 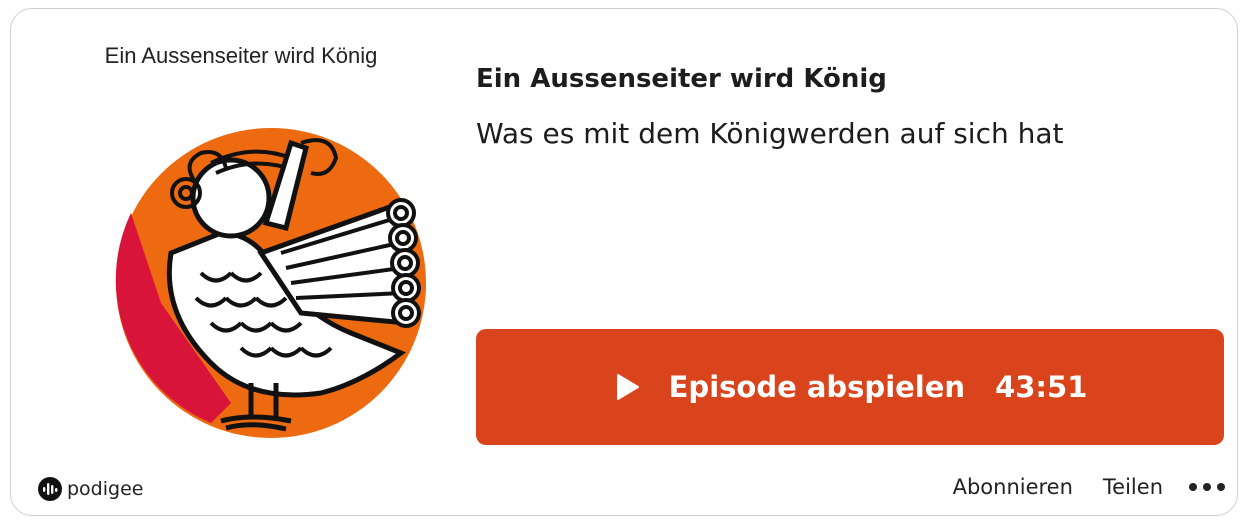 What do you see at coordinates (1013, 487) in the screenshot?
I see `subscribe-link: Abonnieren` at bounding box center [1013, 487].